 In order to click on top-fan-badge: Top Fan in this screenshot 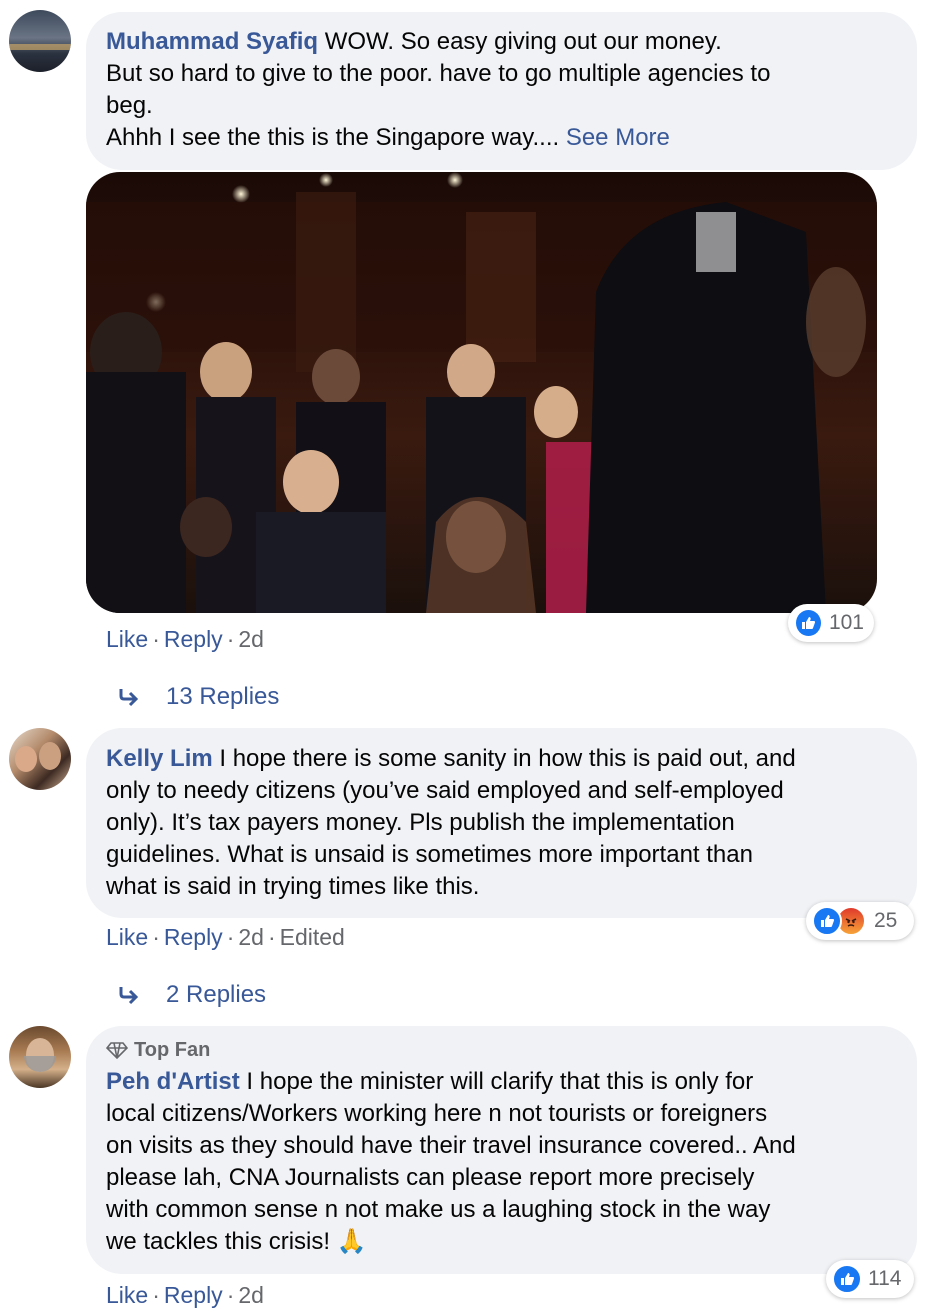, I will do `click(501, 1050)`.